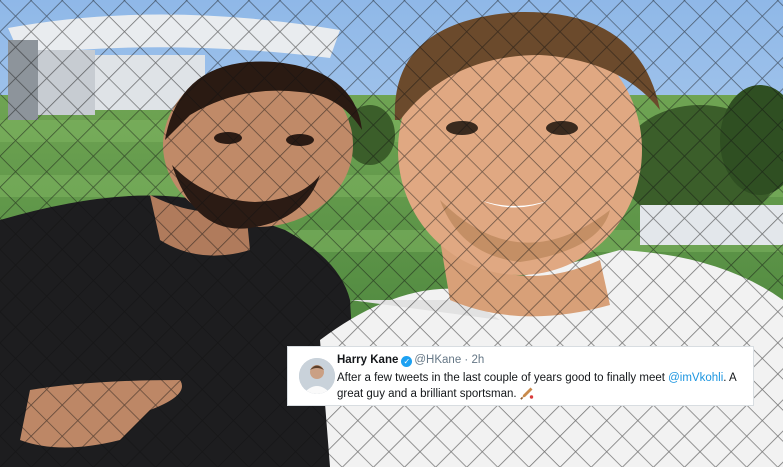 The height and width of the screenshot is (467, 783). Describe the element at coordinates (477, 360) in the screenshot. I see `tweet-timestamp: 2h` at that location.